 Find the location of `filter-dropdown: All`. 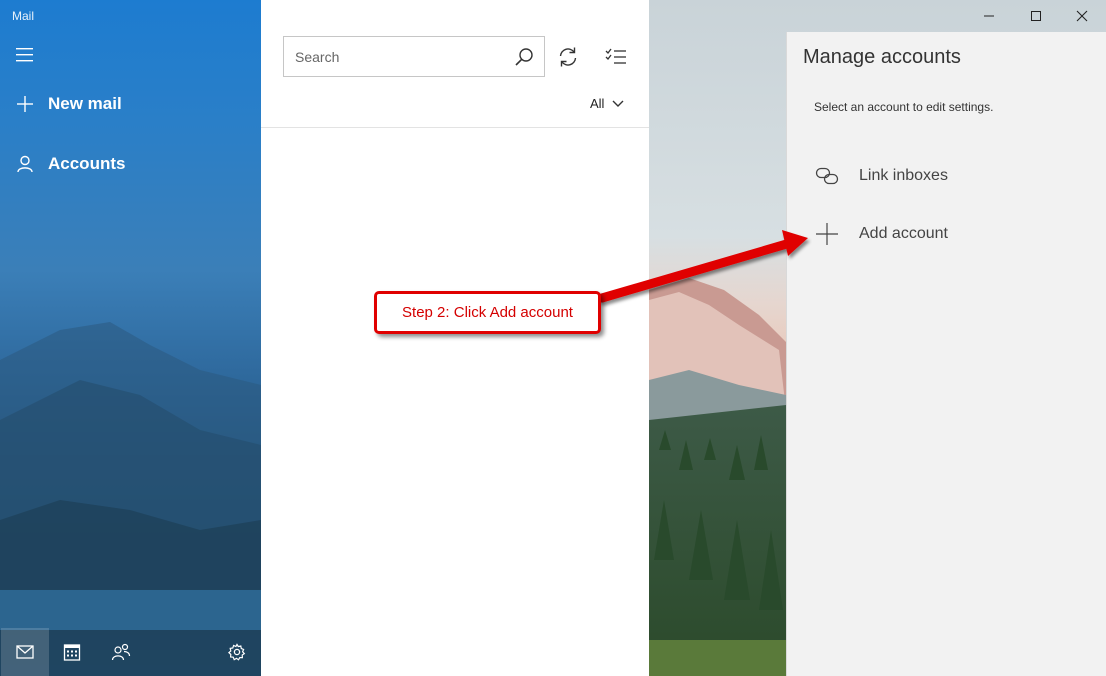

filter-dropdown: All is located at coordinates (607, 103).